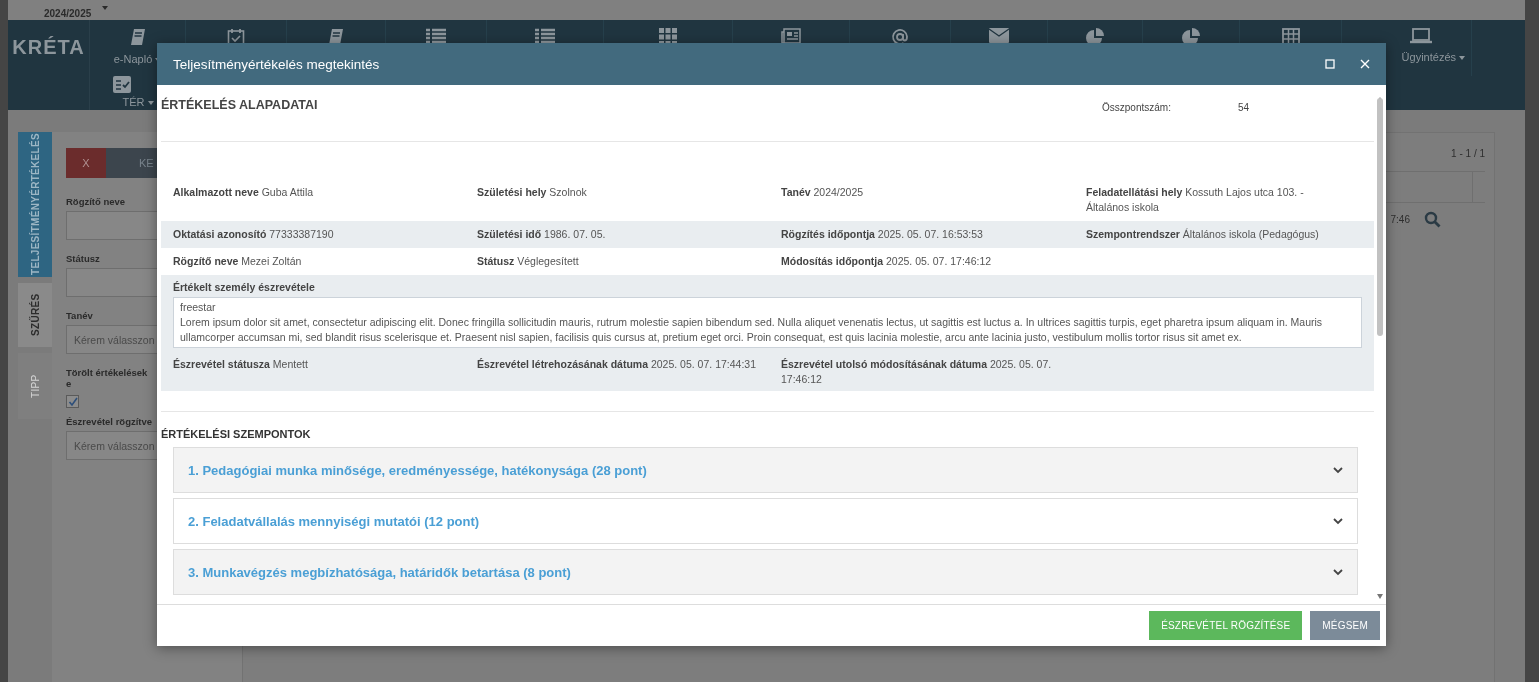 This screenshot has width=1539, height=682. I want to click on detail-field: Rögzítő neve Mezei Zoltán, so click(237, 261).